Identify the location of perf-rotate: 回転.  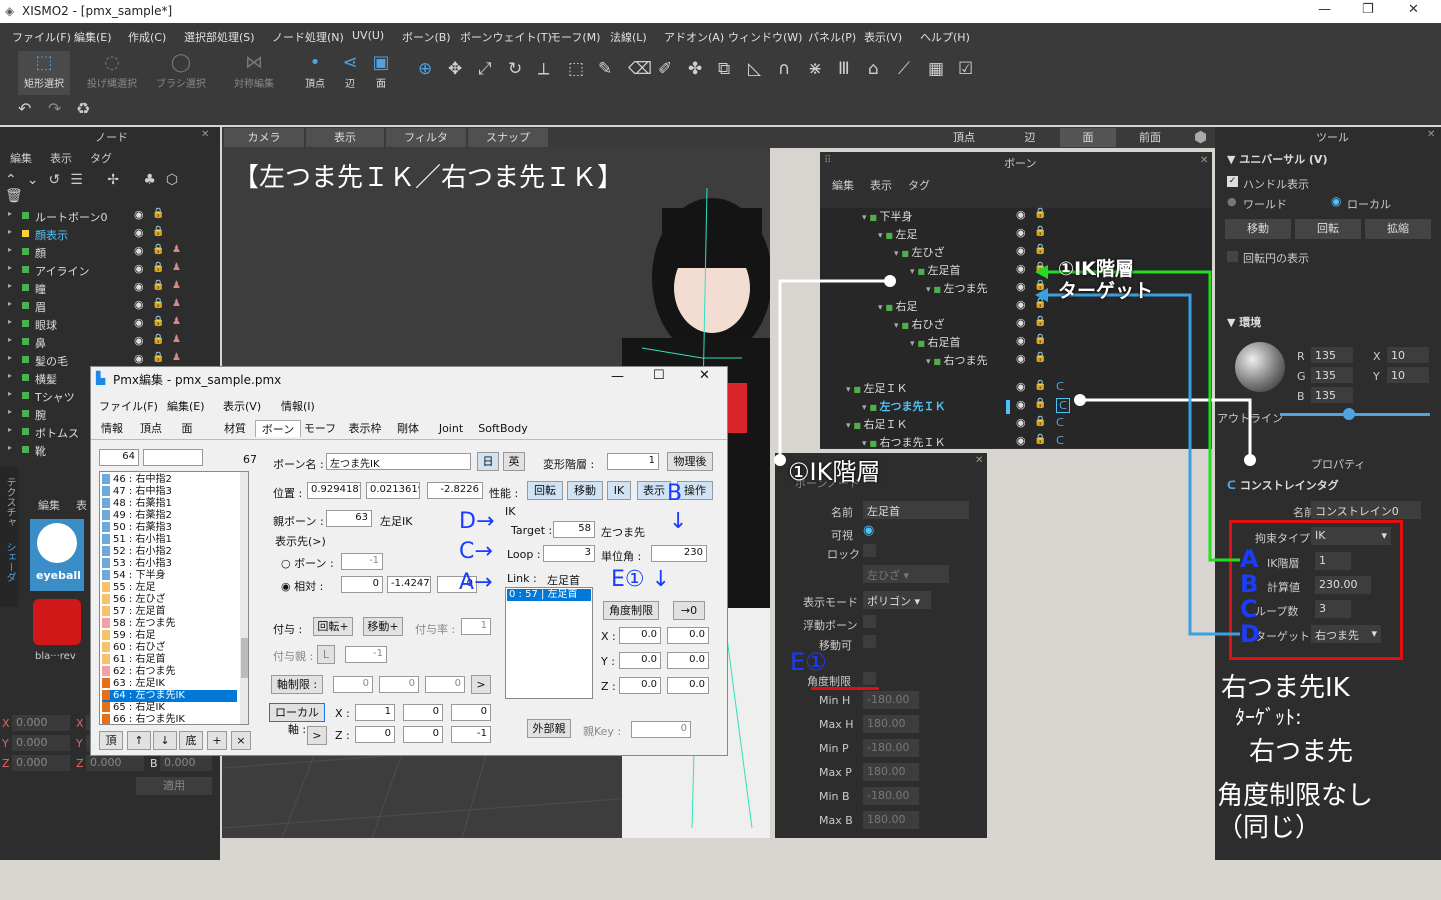
(545, 490).